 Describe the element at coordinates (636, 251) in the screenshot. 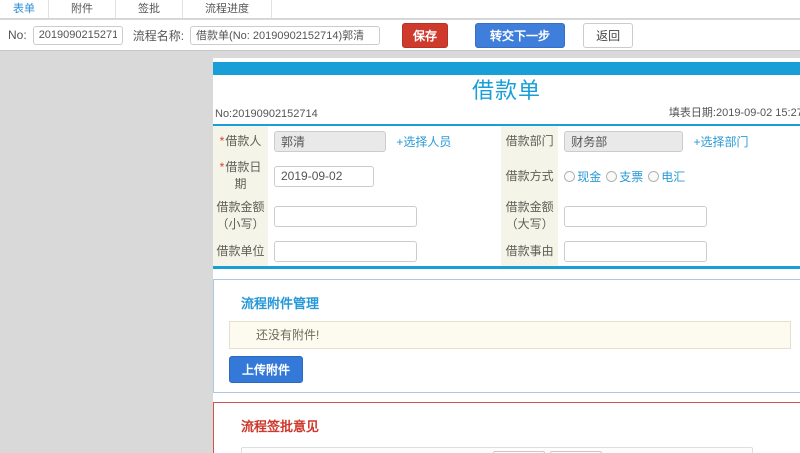

I see `loan-reason-input` at that location.